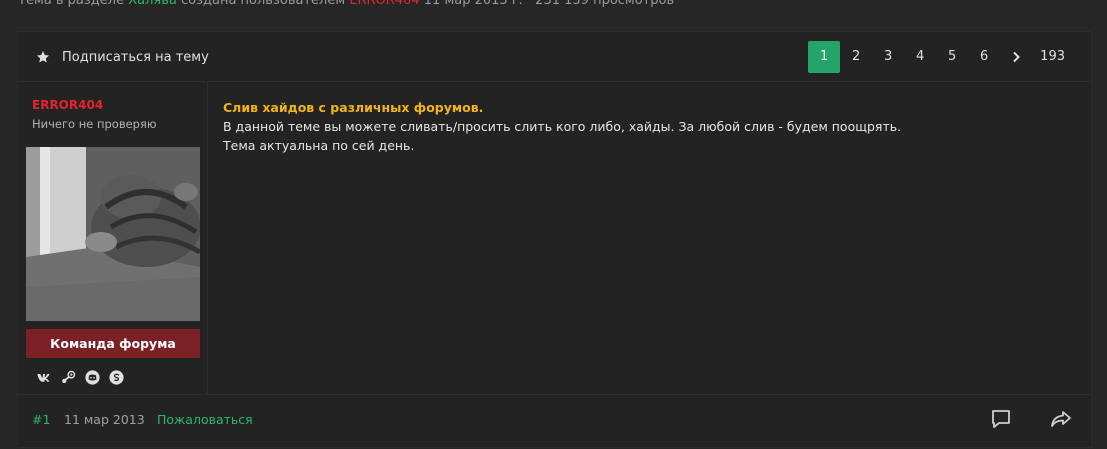 The height and width of the screenshot is (449, 1107). I want to click on post-date: 11 мар 2013, so click(104, 419).